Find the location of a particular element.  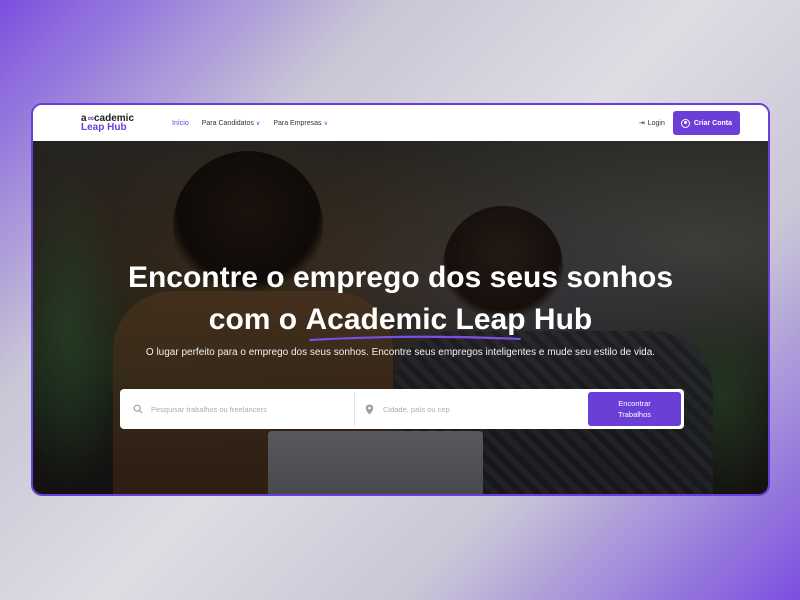

nav-item-label: Para Empresas is located at coordinates (297, 123).